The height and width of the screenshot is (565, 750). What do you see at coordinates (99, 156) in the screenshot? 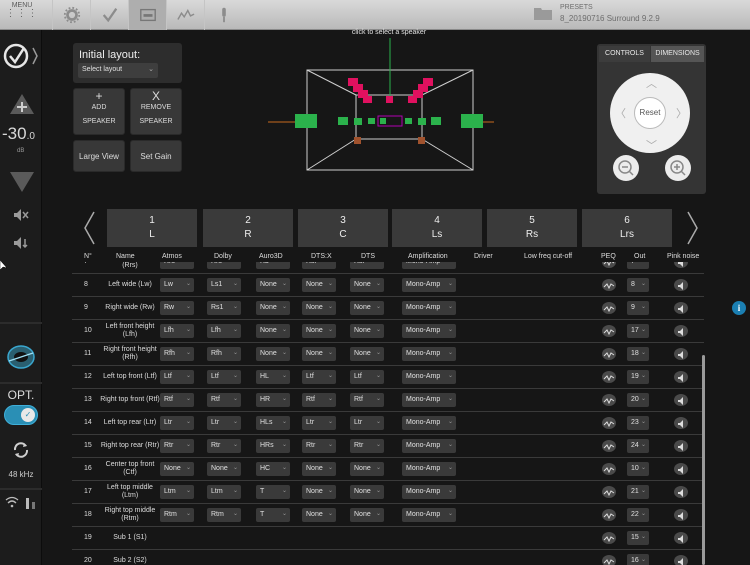
I see `large-view-button: Large View` at bounding box center [99, 156].